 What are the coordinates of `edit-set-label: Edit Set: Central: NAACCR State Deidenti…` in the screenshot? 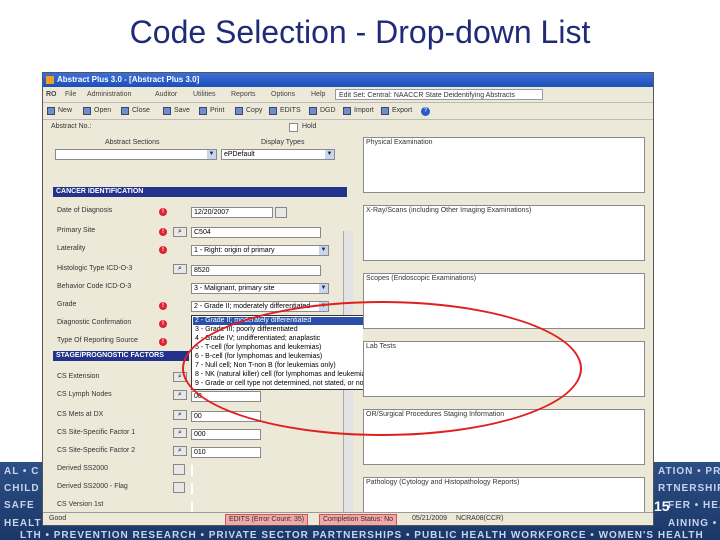 It's located at (439, 94).